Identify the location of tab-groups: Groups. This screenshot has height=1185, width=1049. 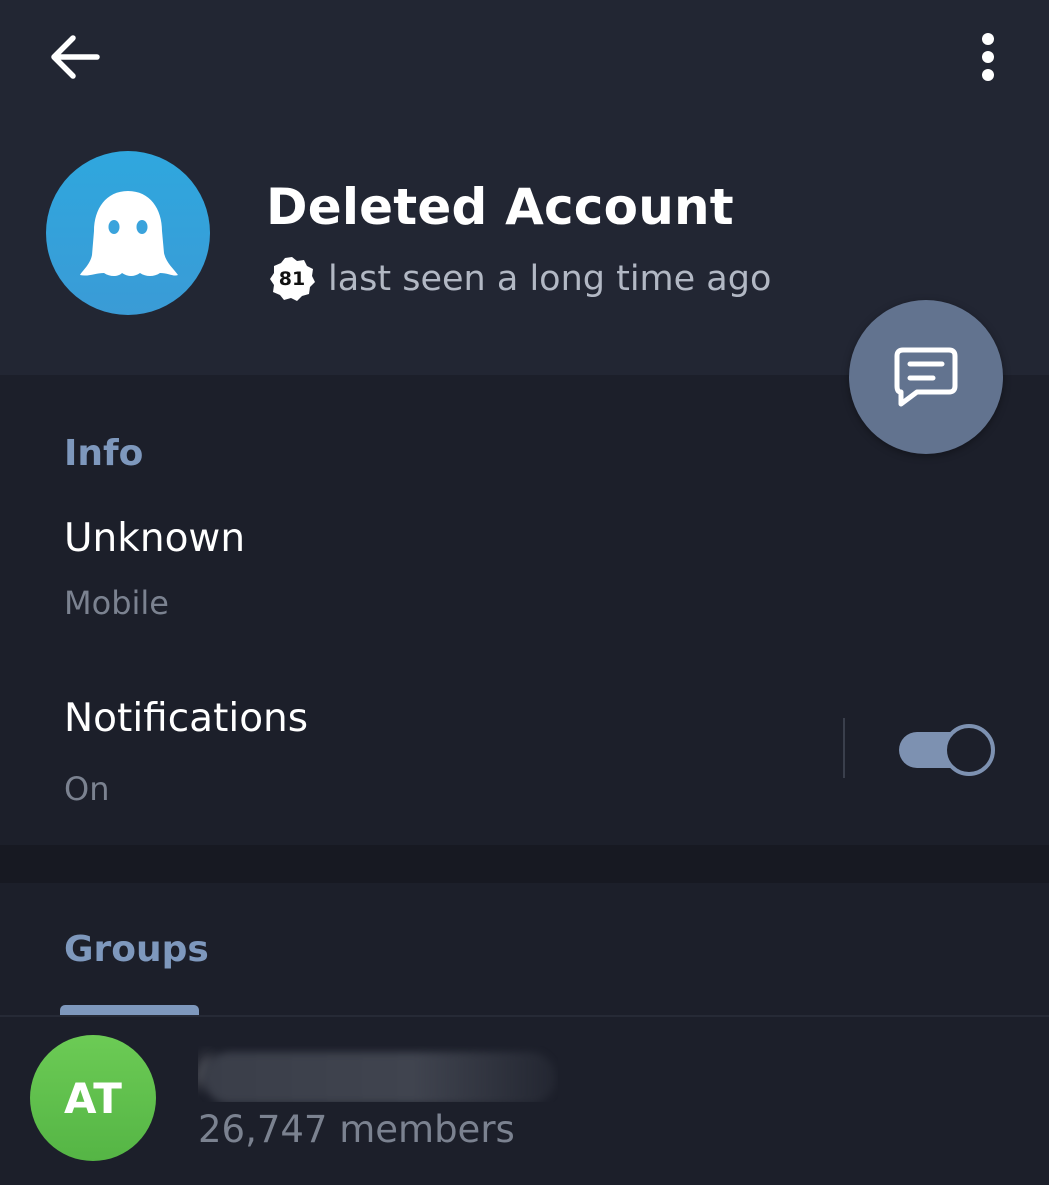
(136, 949).